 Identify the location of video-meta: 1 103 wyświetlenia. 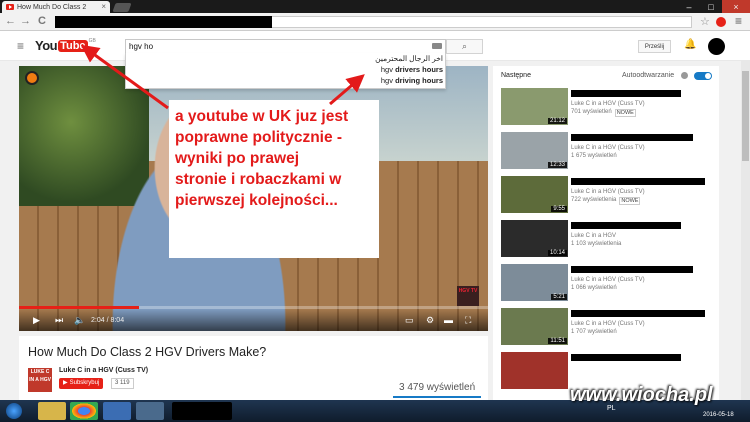
(596, 244).